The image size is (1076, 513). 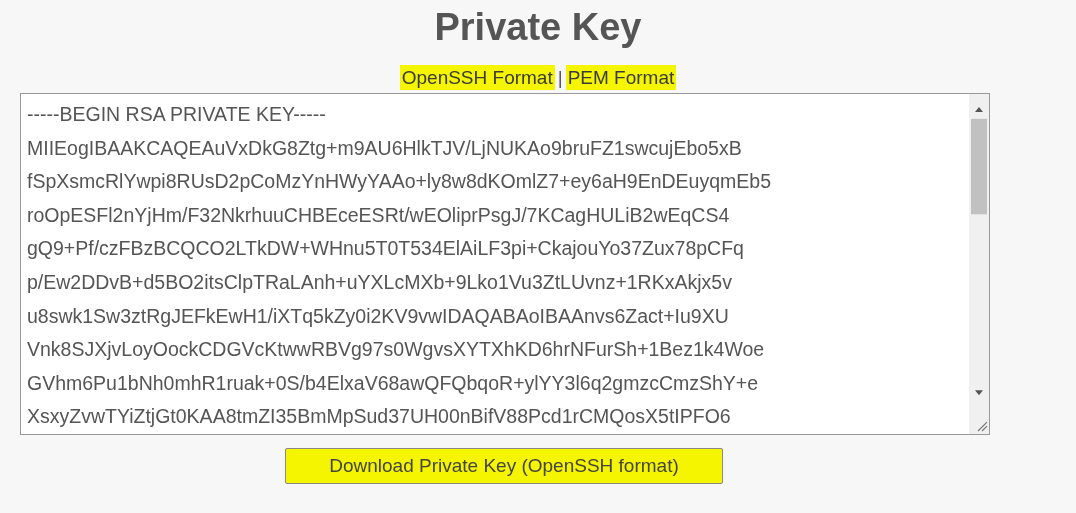 I want to click on key-text-line: -----BEGIN RSA PRIVATE KEY-----, so click(x=177, y=114).